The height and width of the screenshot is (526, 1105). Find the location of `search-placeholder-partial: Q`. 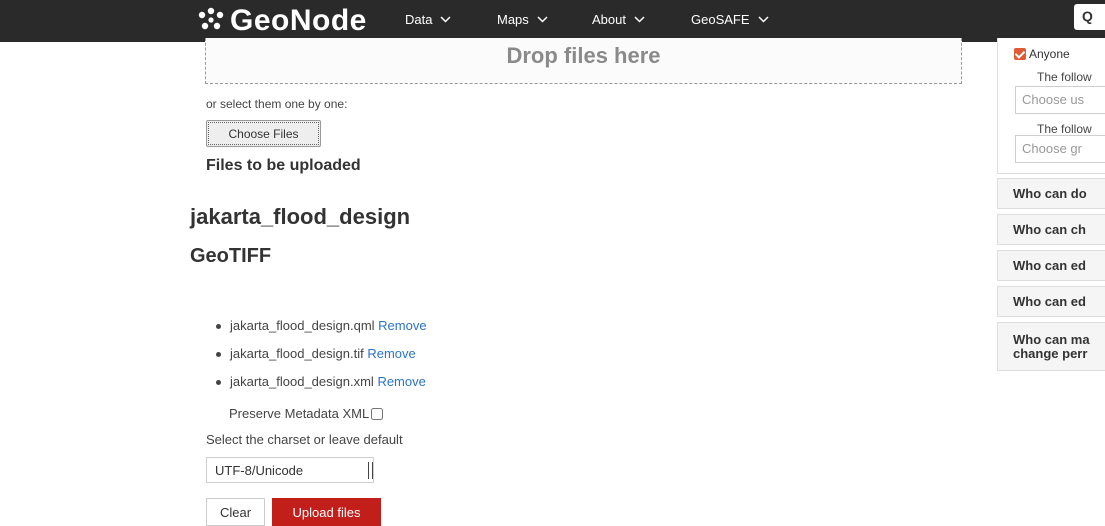

search-placeholder-partial: Q is located at coordinates (1087, 16).